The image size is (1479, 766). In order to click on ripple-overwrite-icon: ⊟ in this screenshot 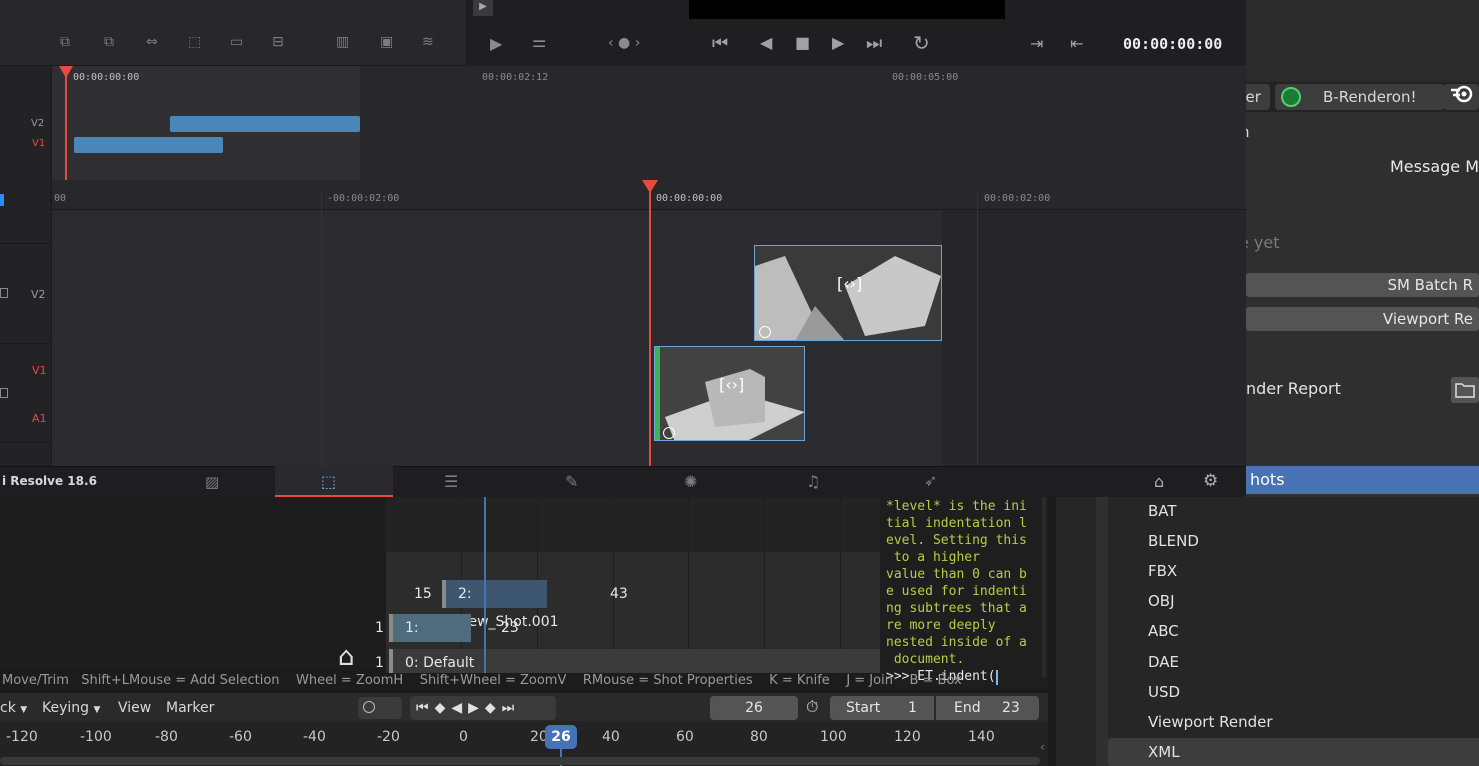, I will do `click(278, 42)`.